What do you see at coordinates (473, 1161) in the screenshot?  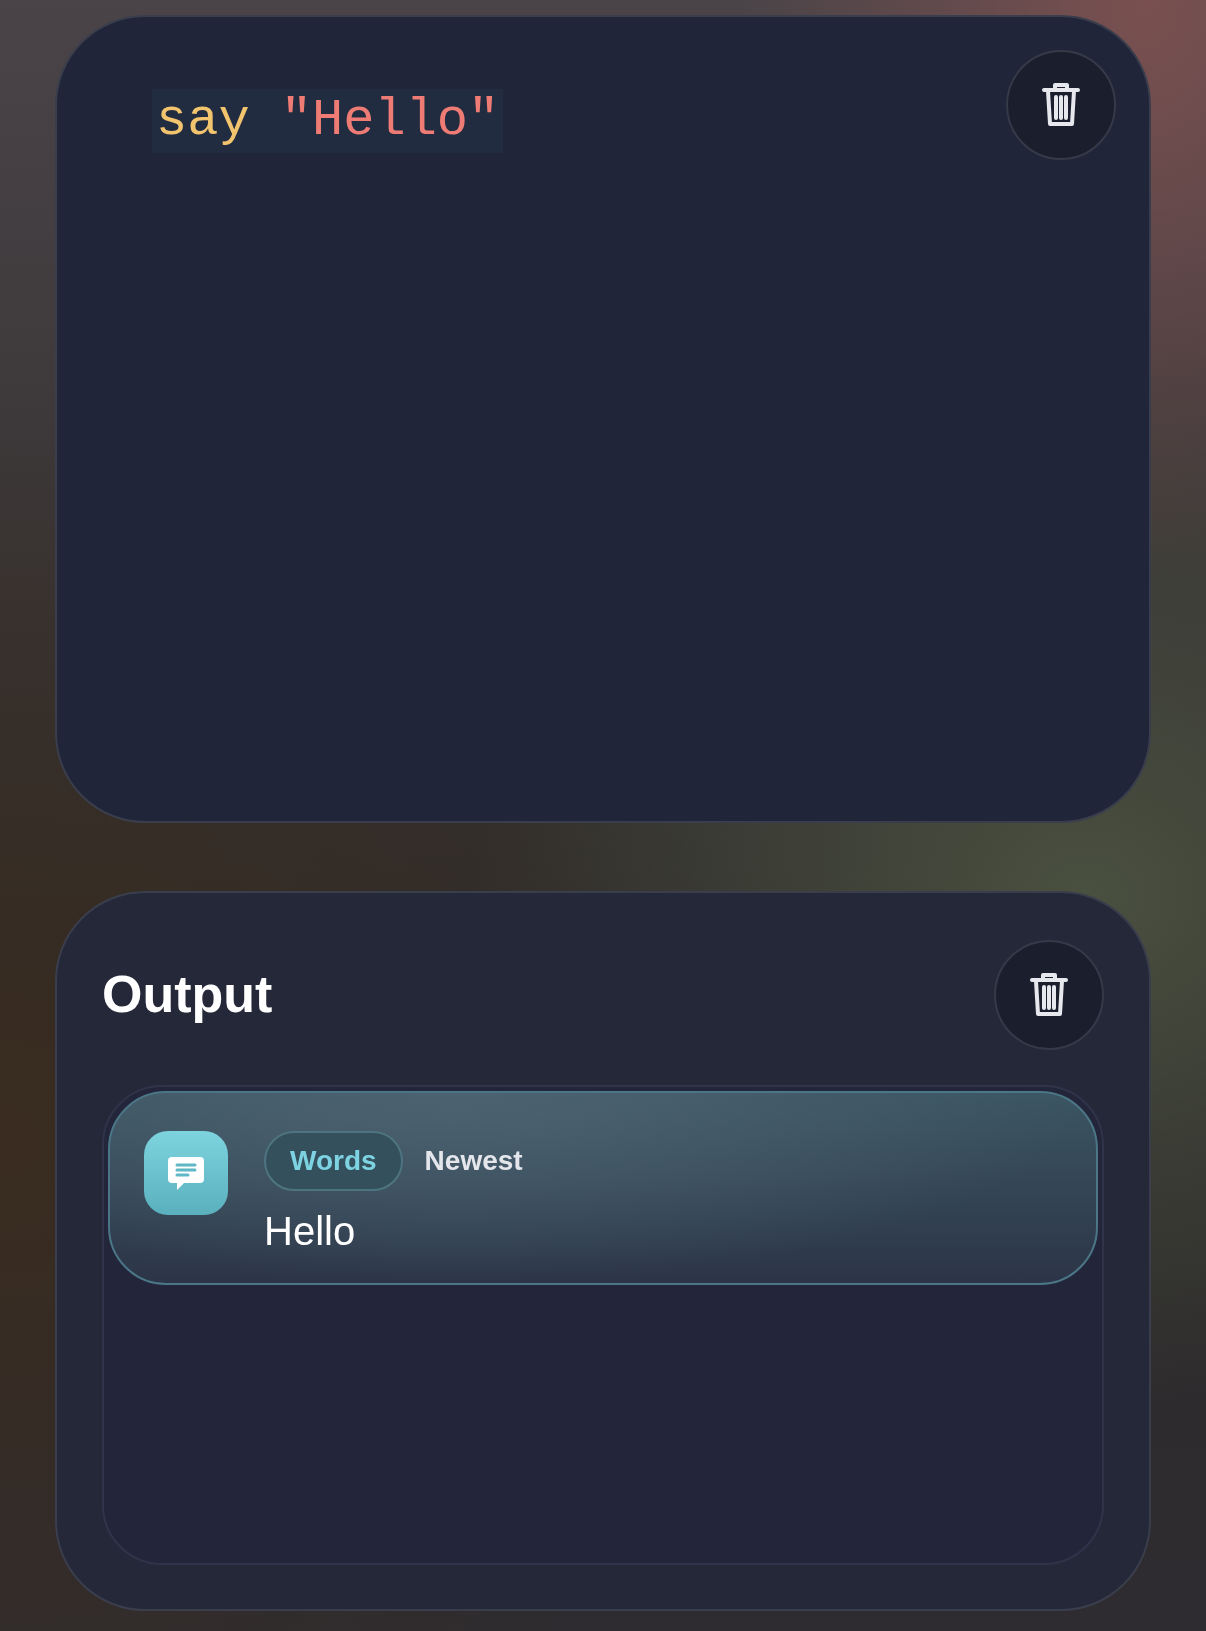 I see `newest-label: Newest` at bounding box center [473, 1161].